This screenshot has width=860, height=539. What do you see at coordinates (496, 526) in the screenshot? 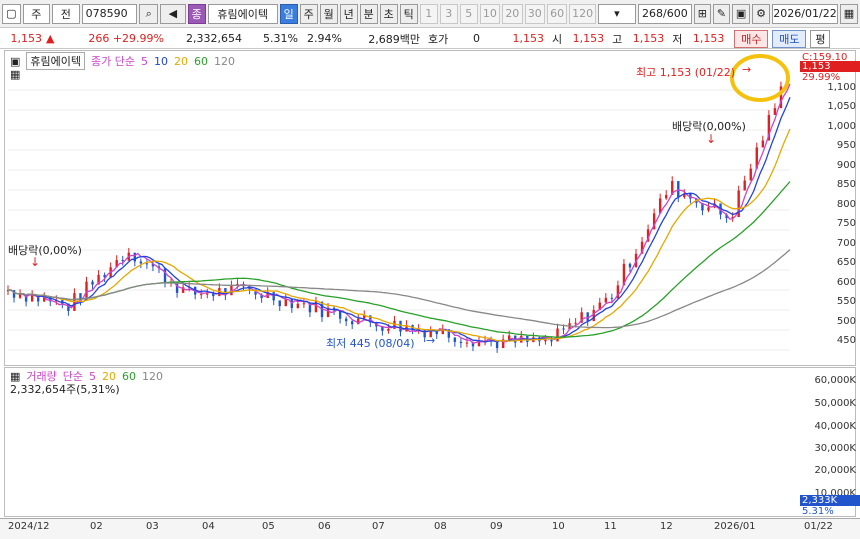
I see `date-label: 09` at bounding box center [496, 526].